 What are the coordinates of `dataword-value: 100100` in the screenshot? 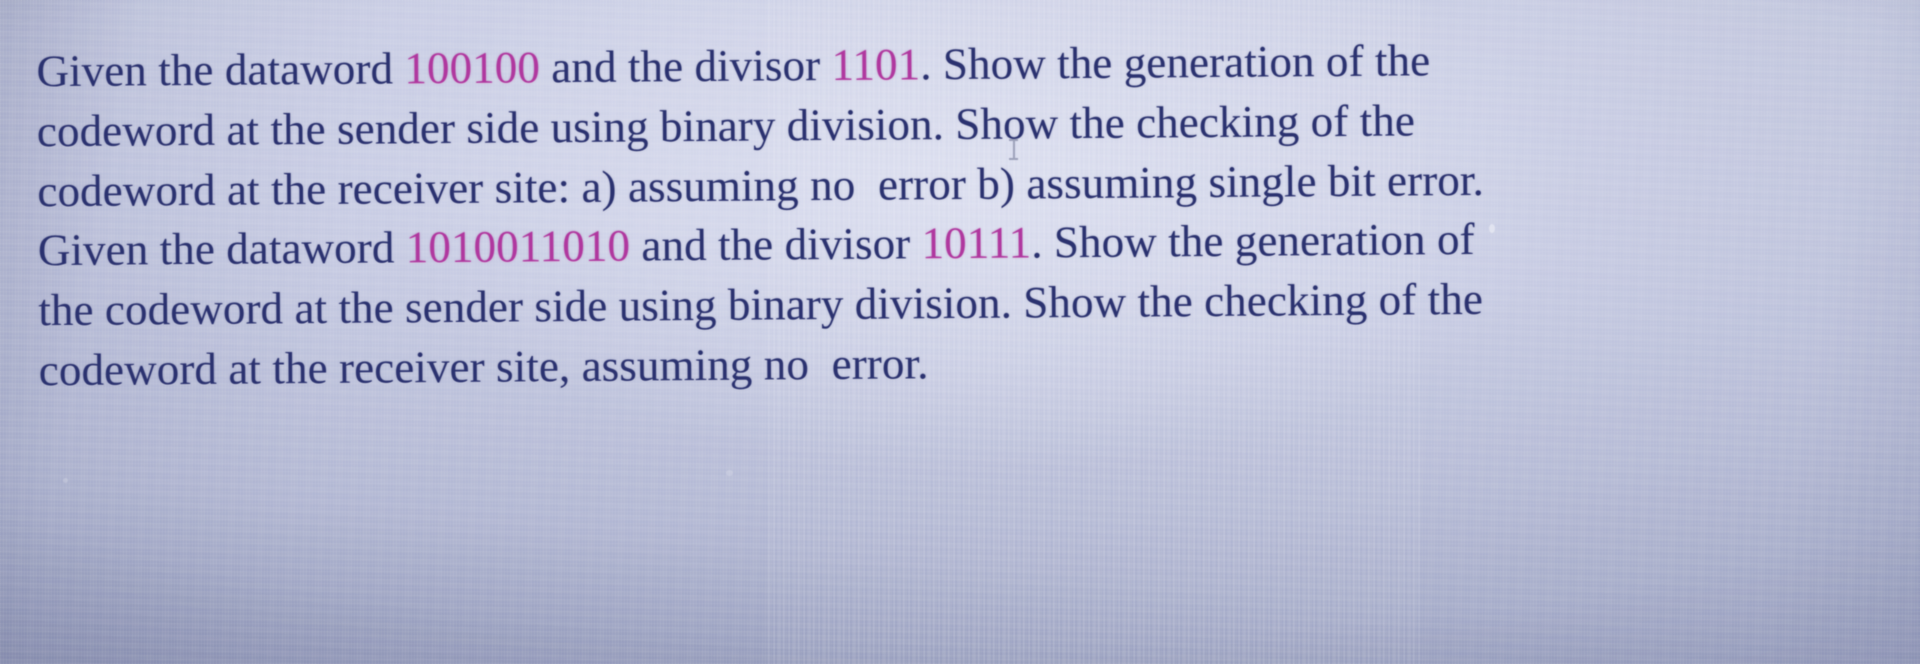 It's located at (472, 68).